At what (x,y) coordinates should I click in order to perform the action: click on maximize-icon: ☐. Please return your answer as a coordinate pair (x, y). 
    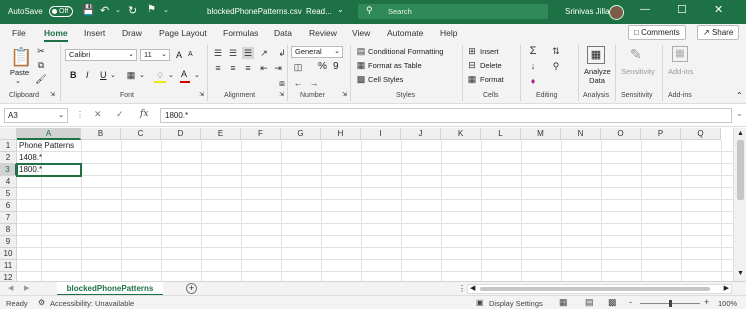
    Looking at the image, I should click on (682, 9).